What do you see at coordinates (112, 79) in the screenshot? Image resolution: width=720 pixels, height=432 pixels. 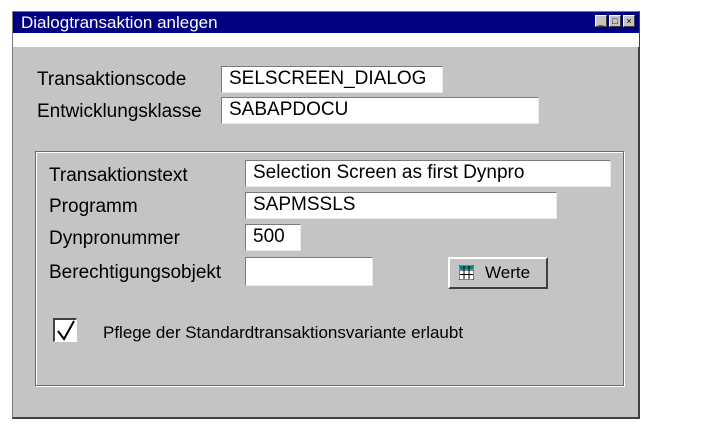 I see `transaktionscode-label: Transaktionscode` at bounding box center [112, 79].